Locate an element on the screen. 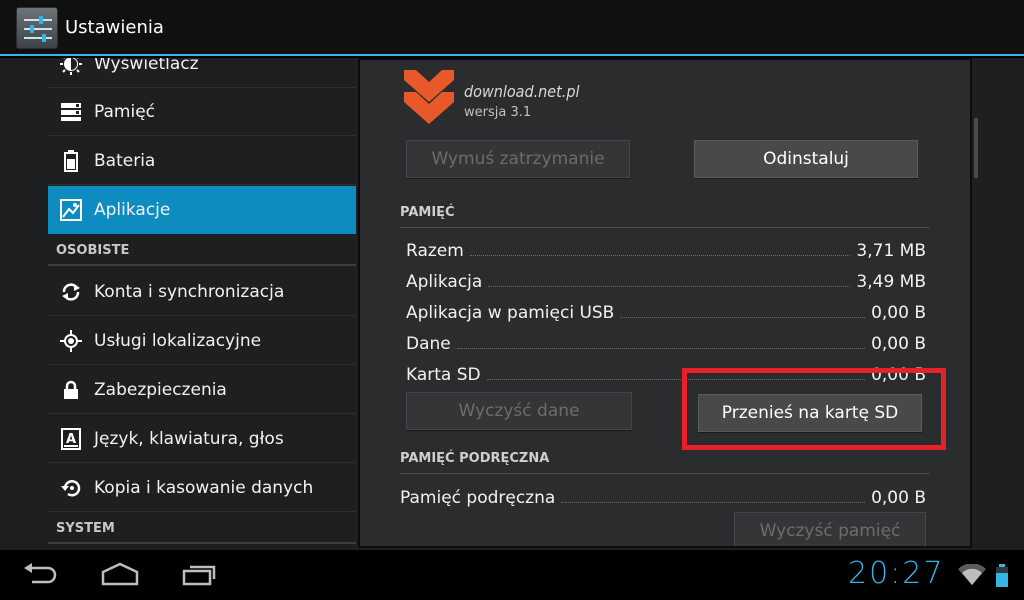 The height and width of the screenshot is (600, 1024). sidebar-item-label: Usługi lokalizacyjne is located at coordinates (178, 340).